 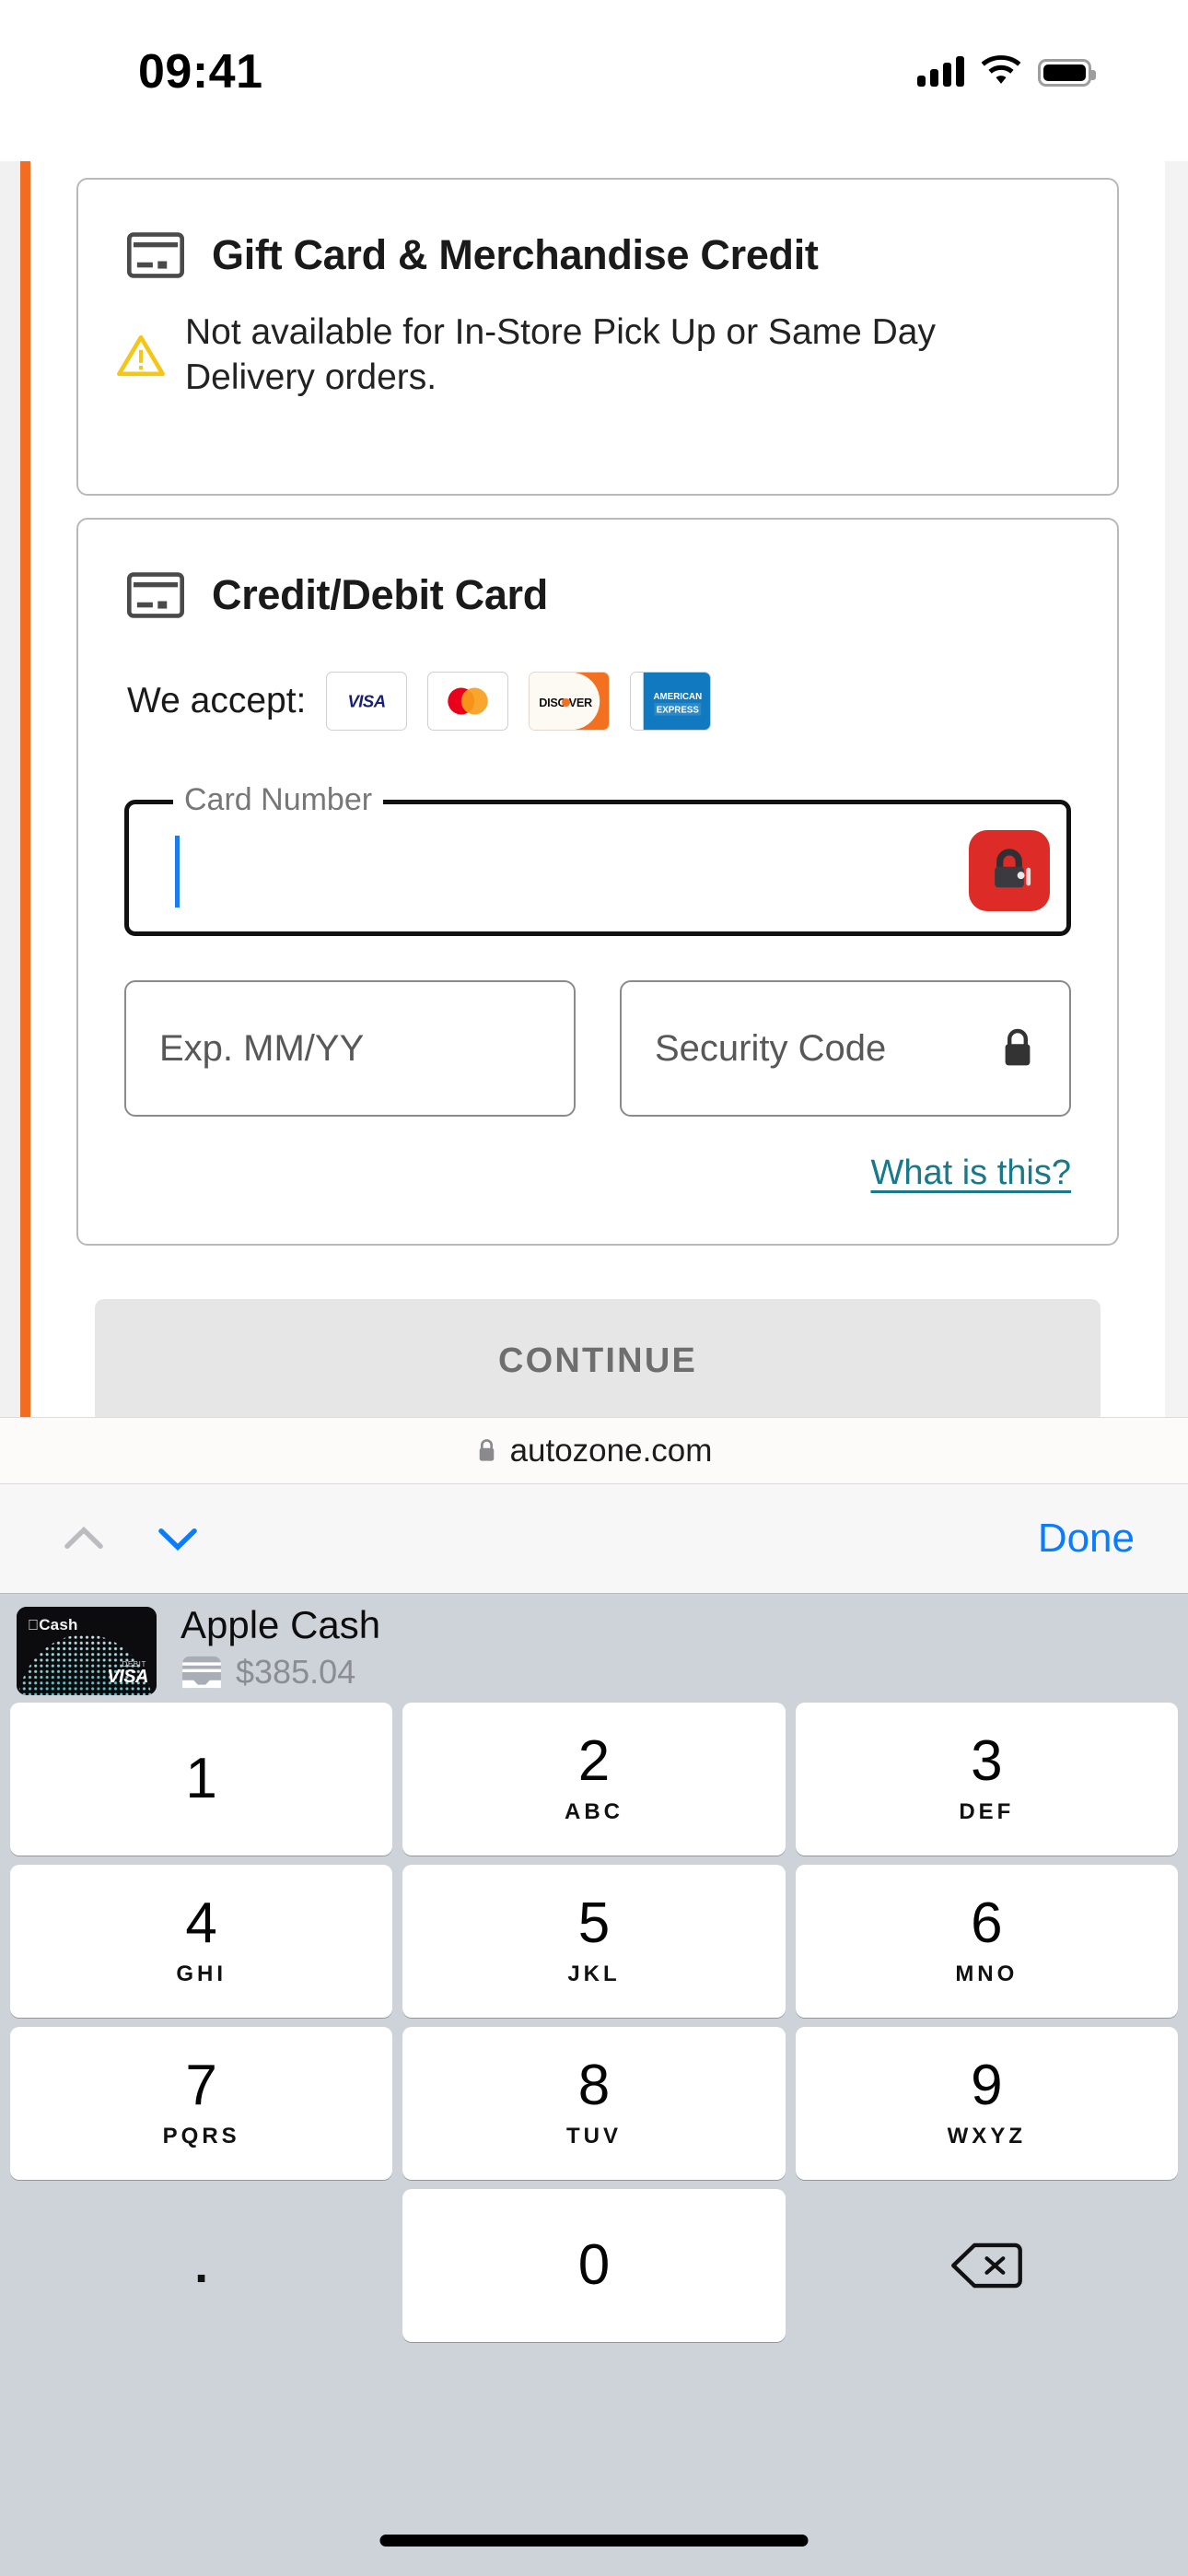 What do you see at coordinates (597, 859) in the screenshot?
I see `card-number-input: Card Number` at bounding box center [597, 859].